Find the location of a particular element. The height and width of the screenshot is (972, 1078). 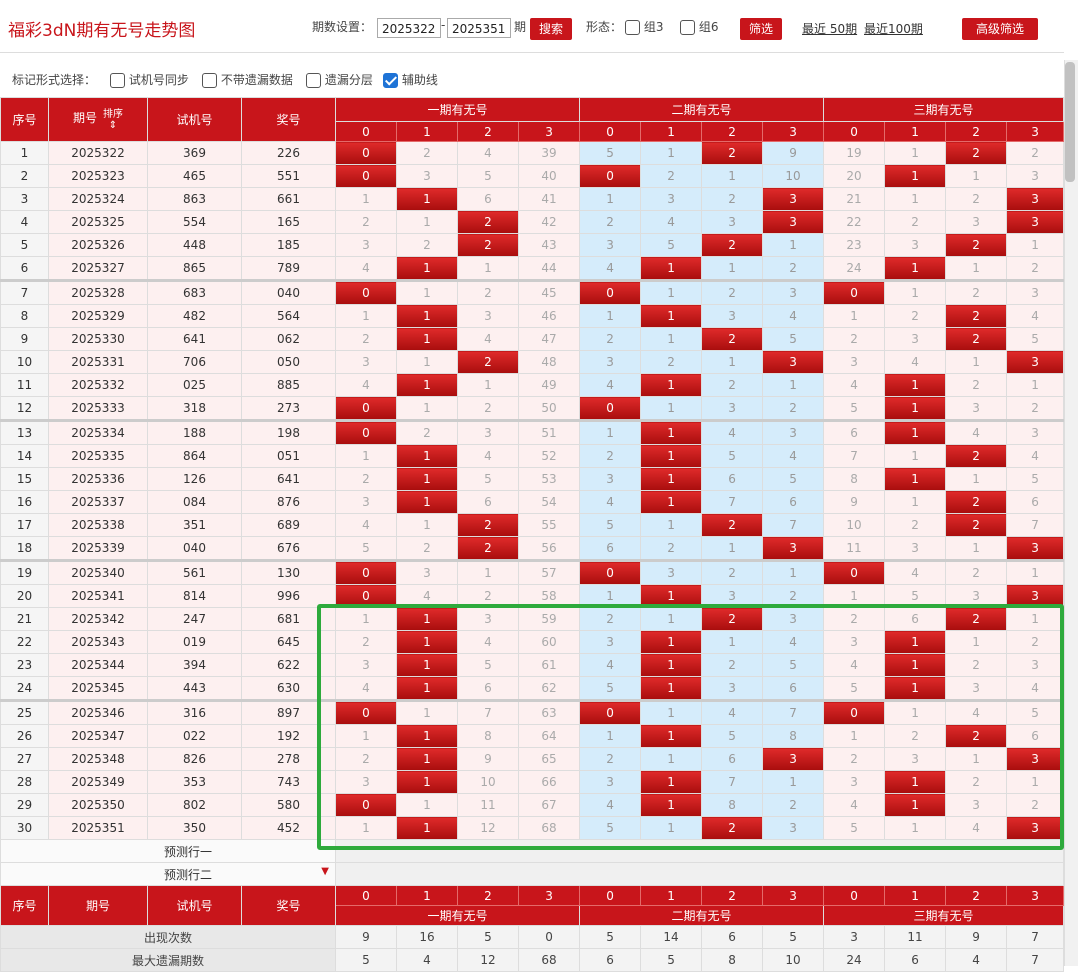

cell-trial: 025 is located at coordinates (194, 385).